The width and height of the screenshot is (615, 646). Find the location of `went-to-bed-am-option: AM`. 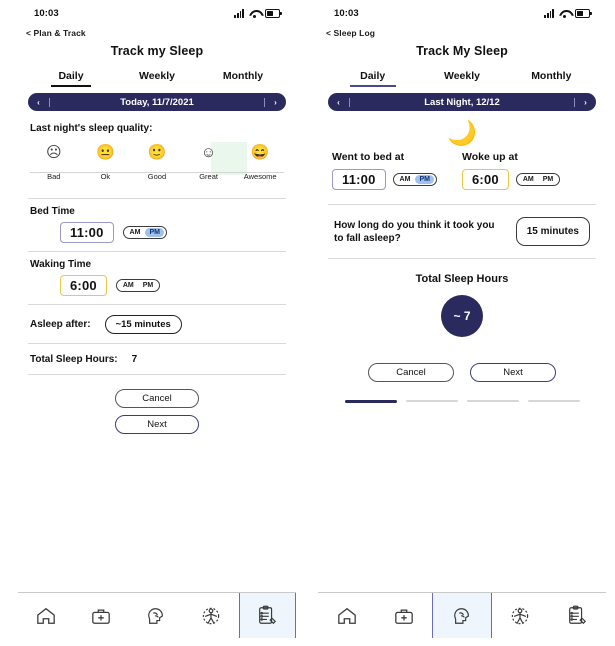

went-to-bed-am-option: AM is located at coordinates (405, 179).